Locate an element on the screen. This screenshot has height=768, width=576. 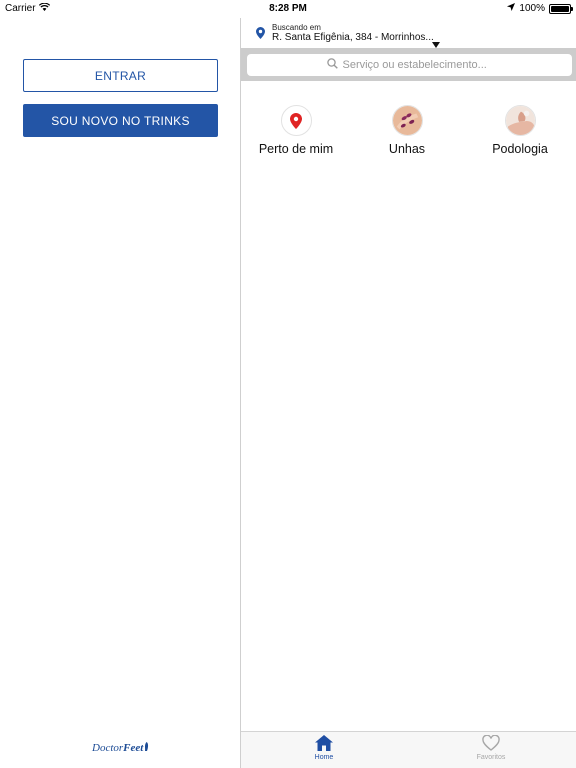
category-label: Perto de mim is located at coordinates (296, 149).